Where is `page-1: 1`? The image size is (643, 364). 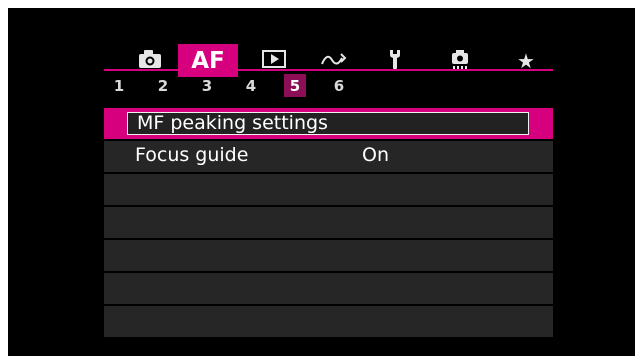
page-1: 1 is located at coordinates (119, 85).